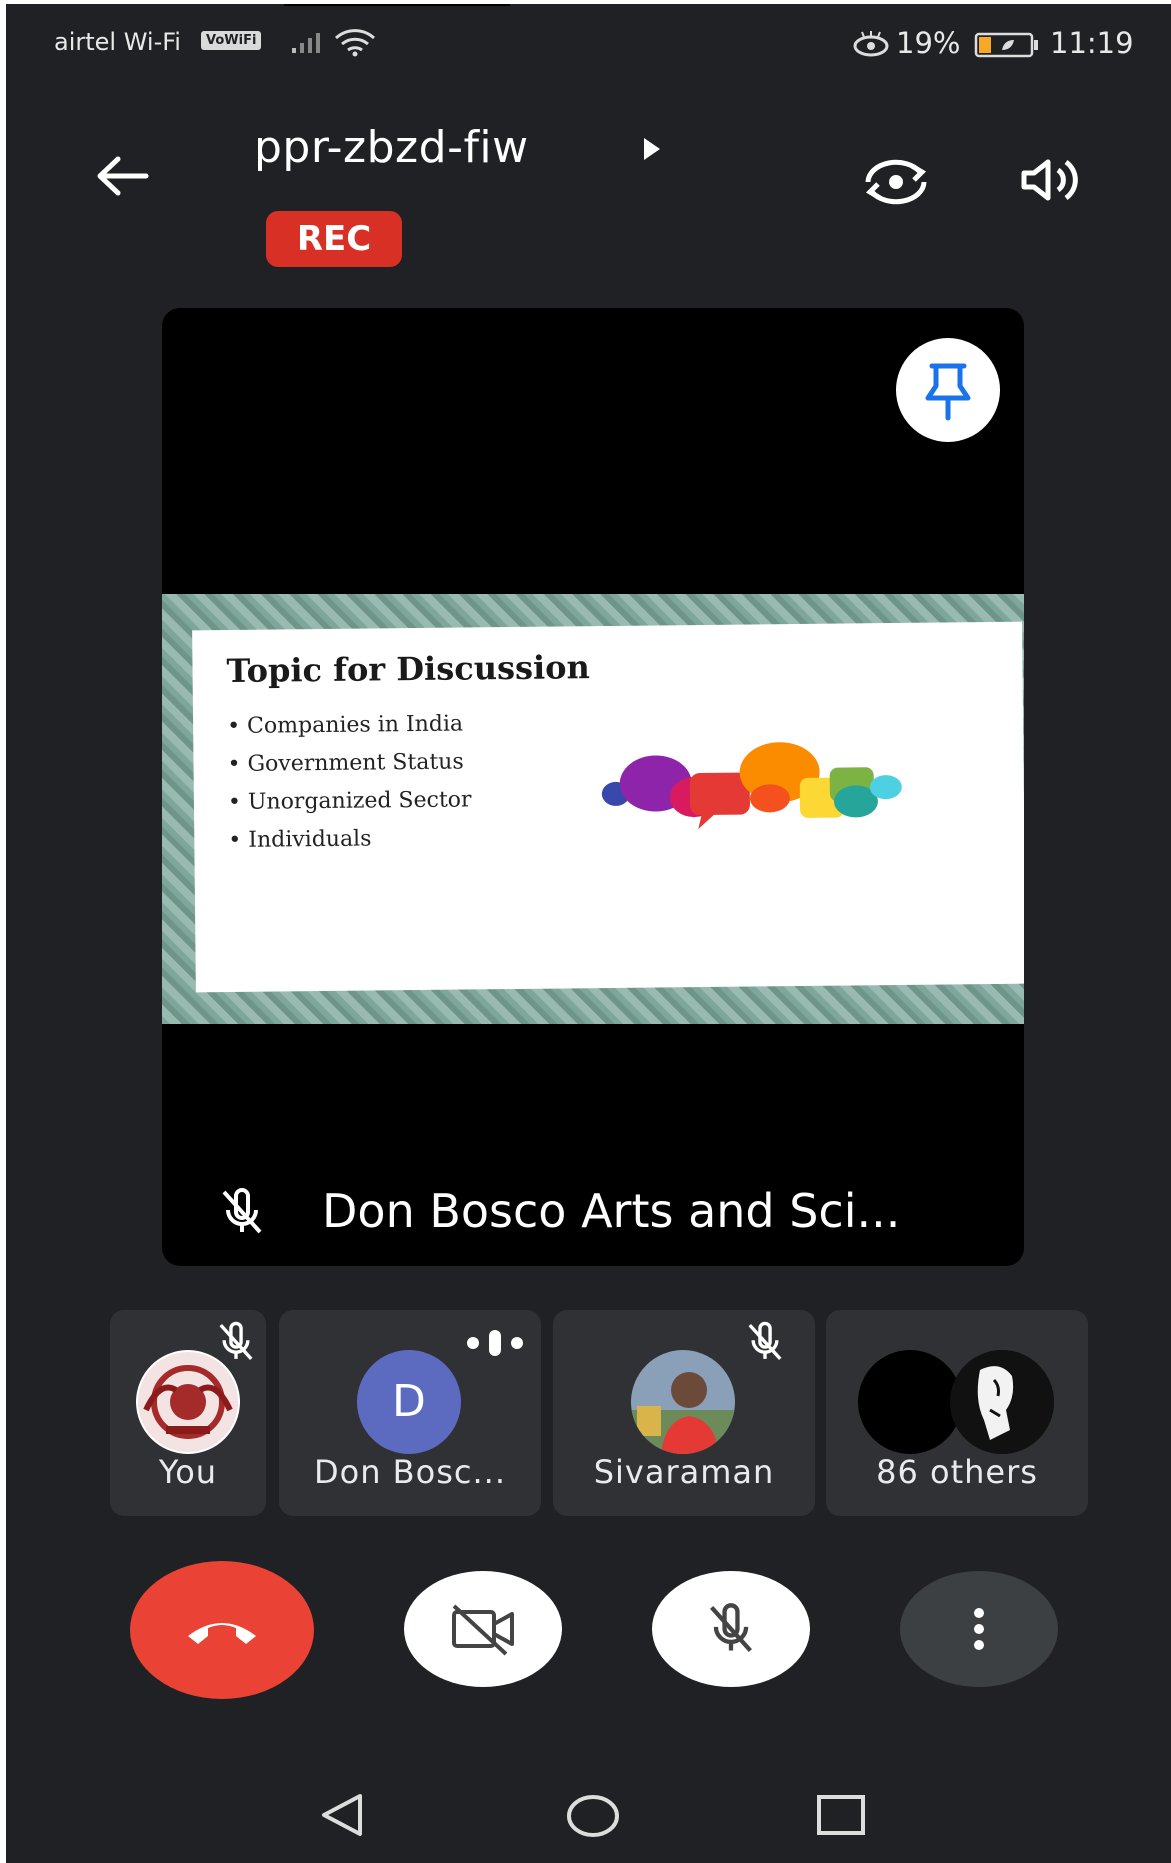 The height and width of the screenshot is (1863, 1171). I want to click on vowifi-badge: VoWiFi, so click(231, 40).